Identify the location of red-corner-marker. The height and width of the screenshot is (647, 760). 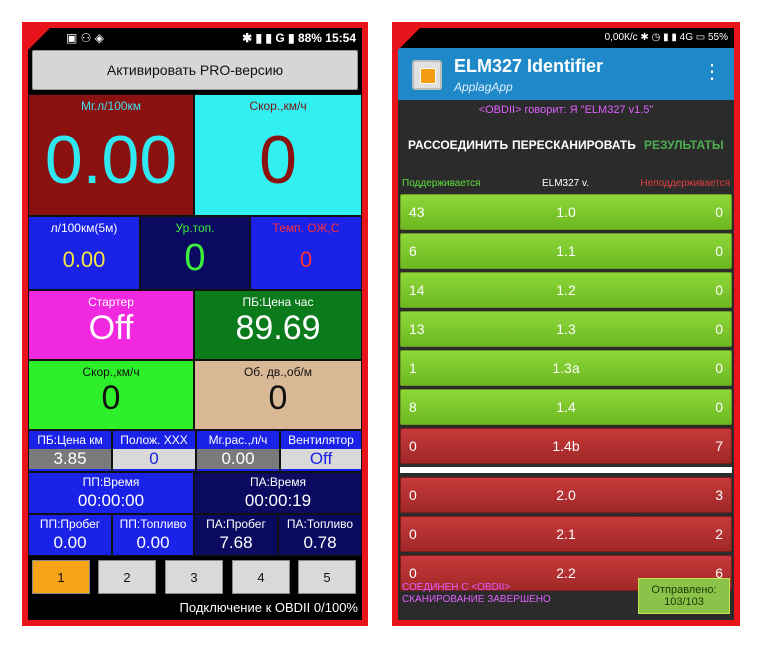
(409, 39).